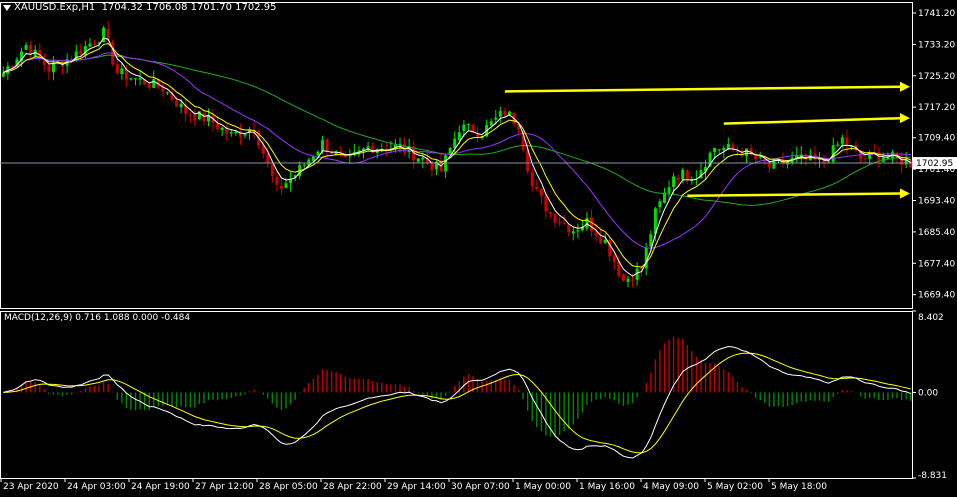  What do you see at coordinates (928, 393) in the screenshot?
I see `macd-tick-label: 0.00` at bounding box center [928, 393].